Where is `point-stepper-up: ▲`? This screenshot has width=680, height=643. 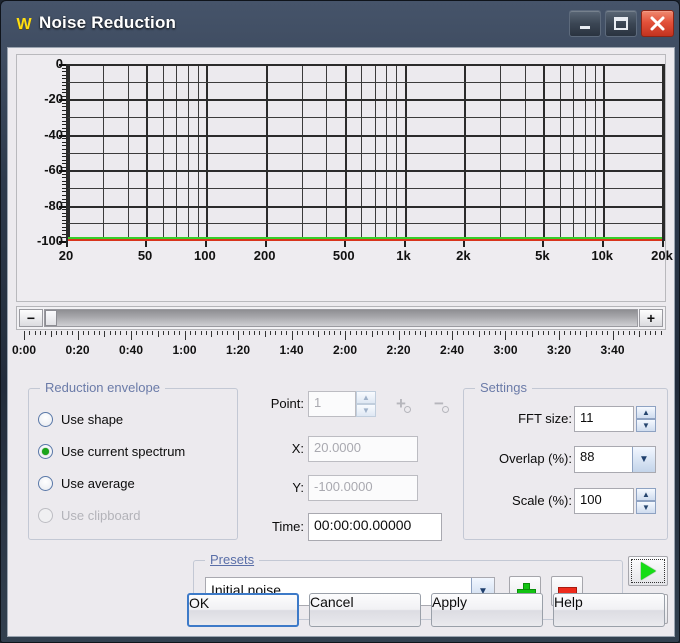
point-stepper-up: ▲ is located at coordinates (366, 397).